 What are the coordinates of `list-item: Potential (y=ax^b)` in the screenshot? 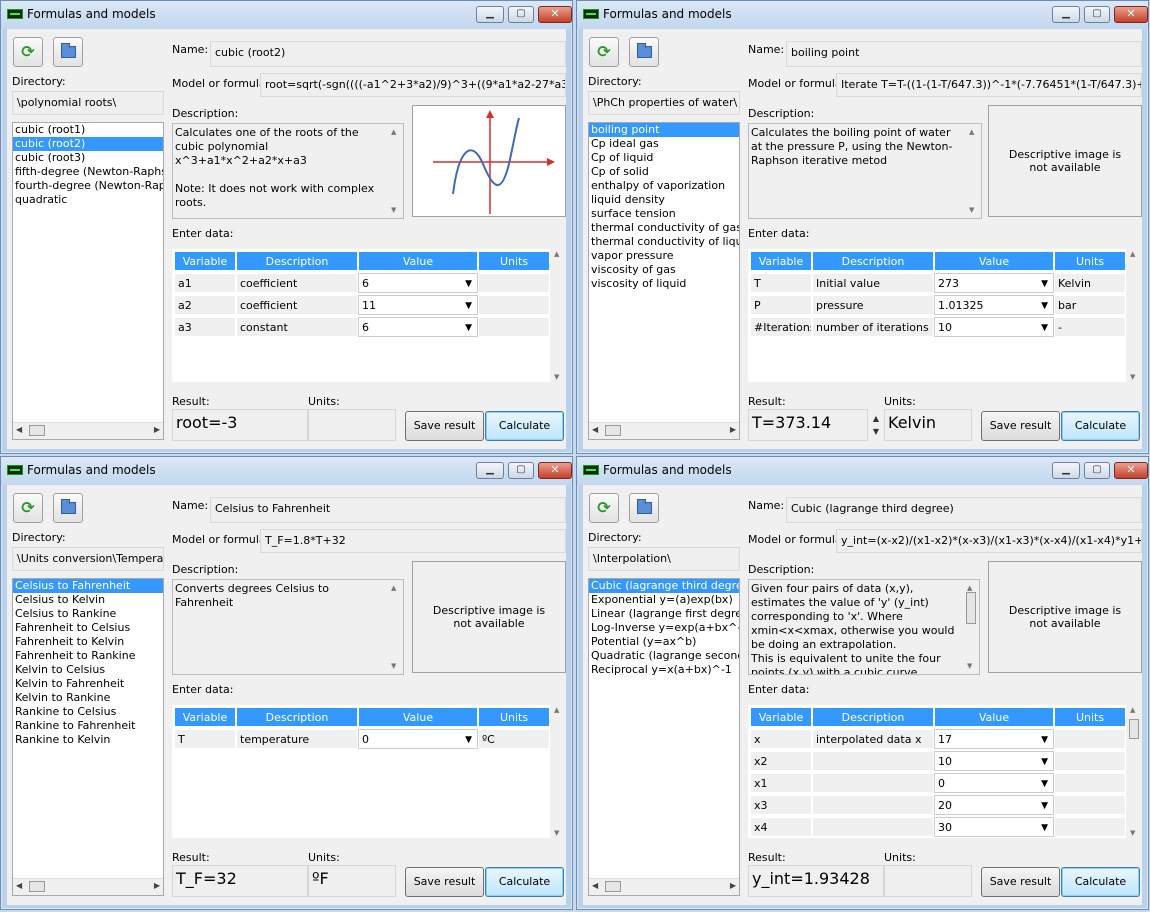 It's located at (664, 642).